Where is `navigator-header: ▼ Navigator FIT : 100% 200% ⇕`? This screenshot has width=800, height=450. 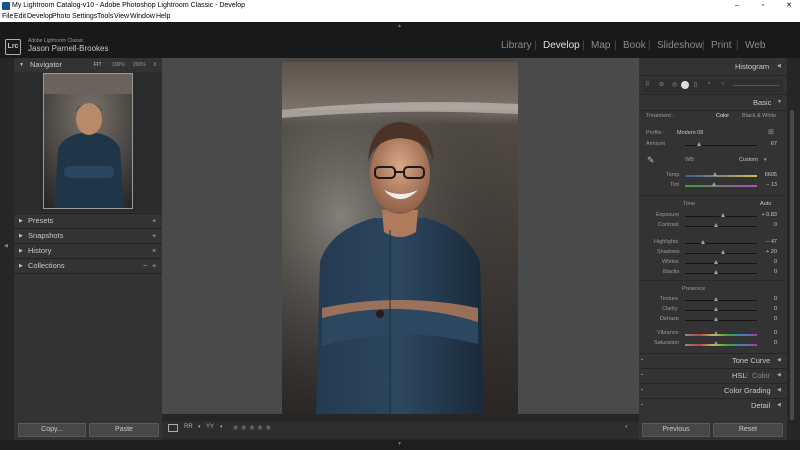 navigator-header: ▼ Navigator FIT : 100% 200% ⇕ is located at coordinates (88, 65).